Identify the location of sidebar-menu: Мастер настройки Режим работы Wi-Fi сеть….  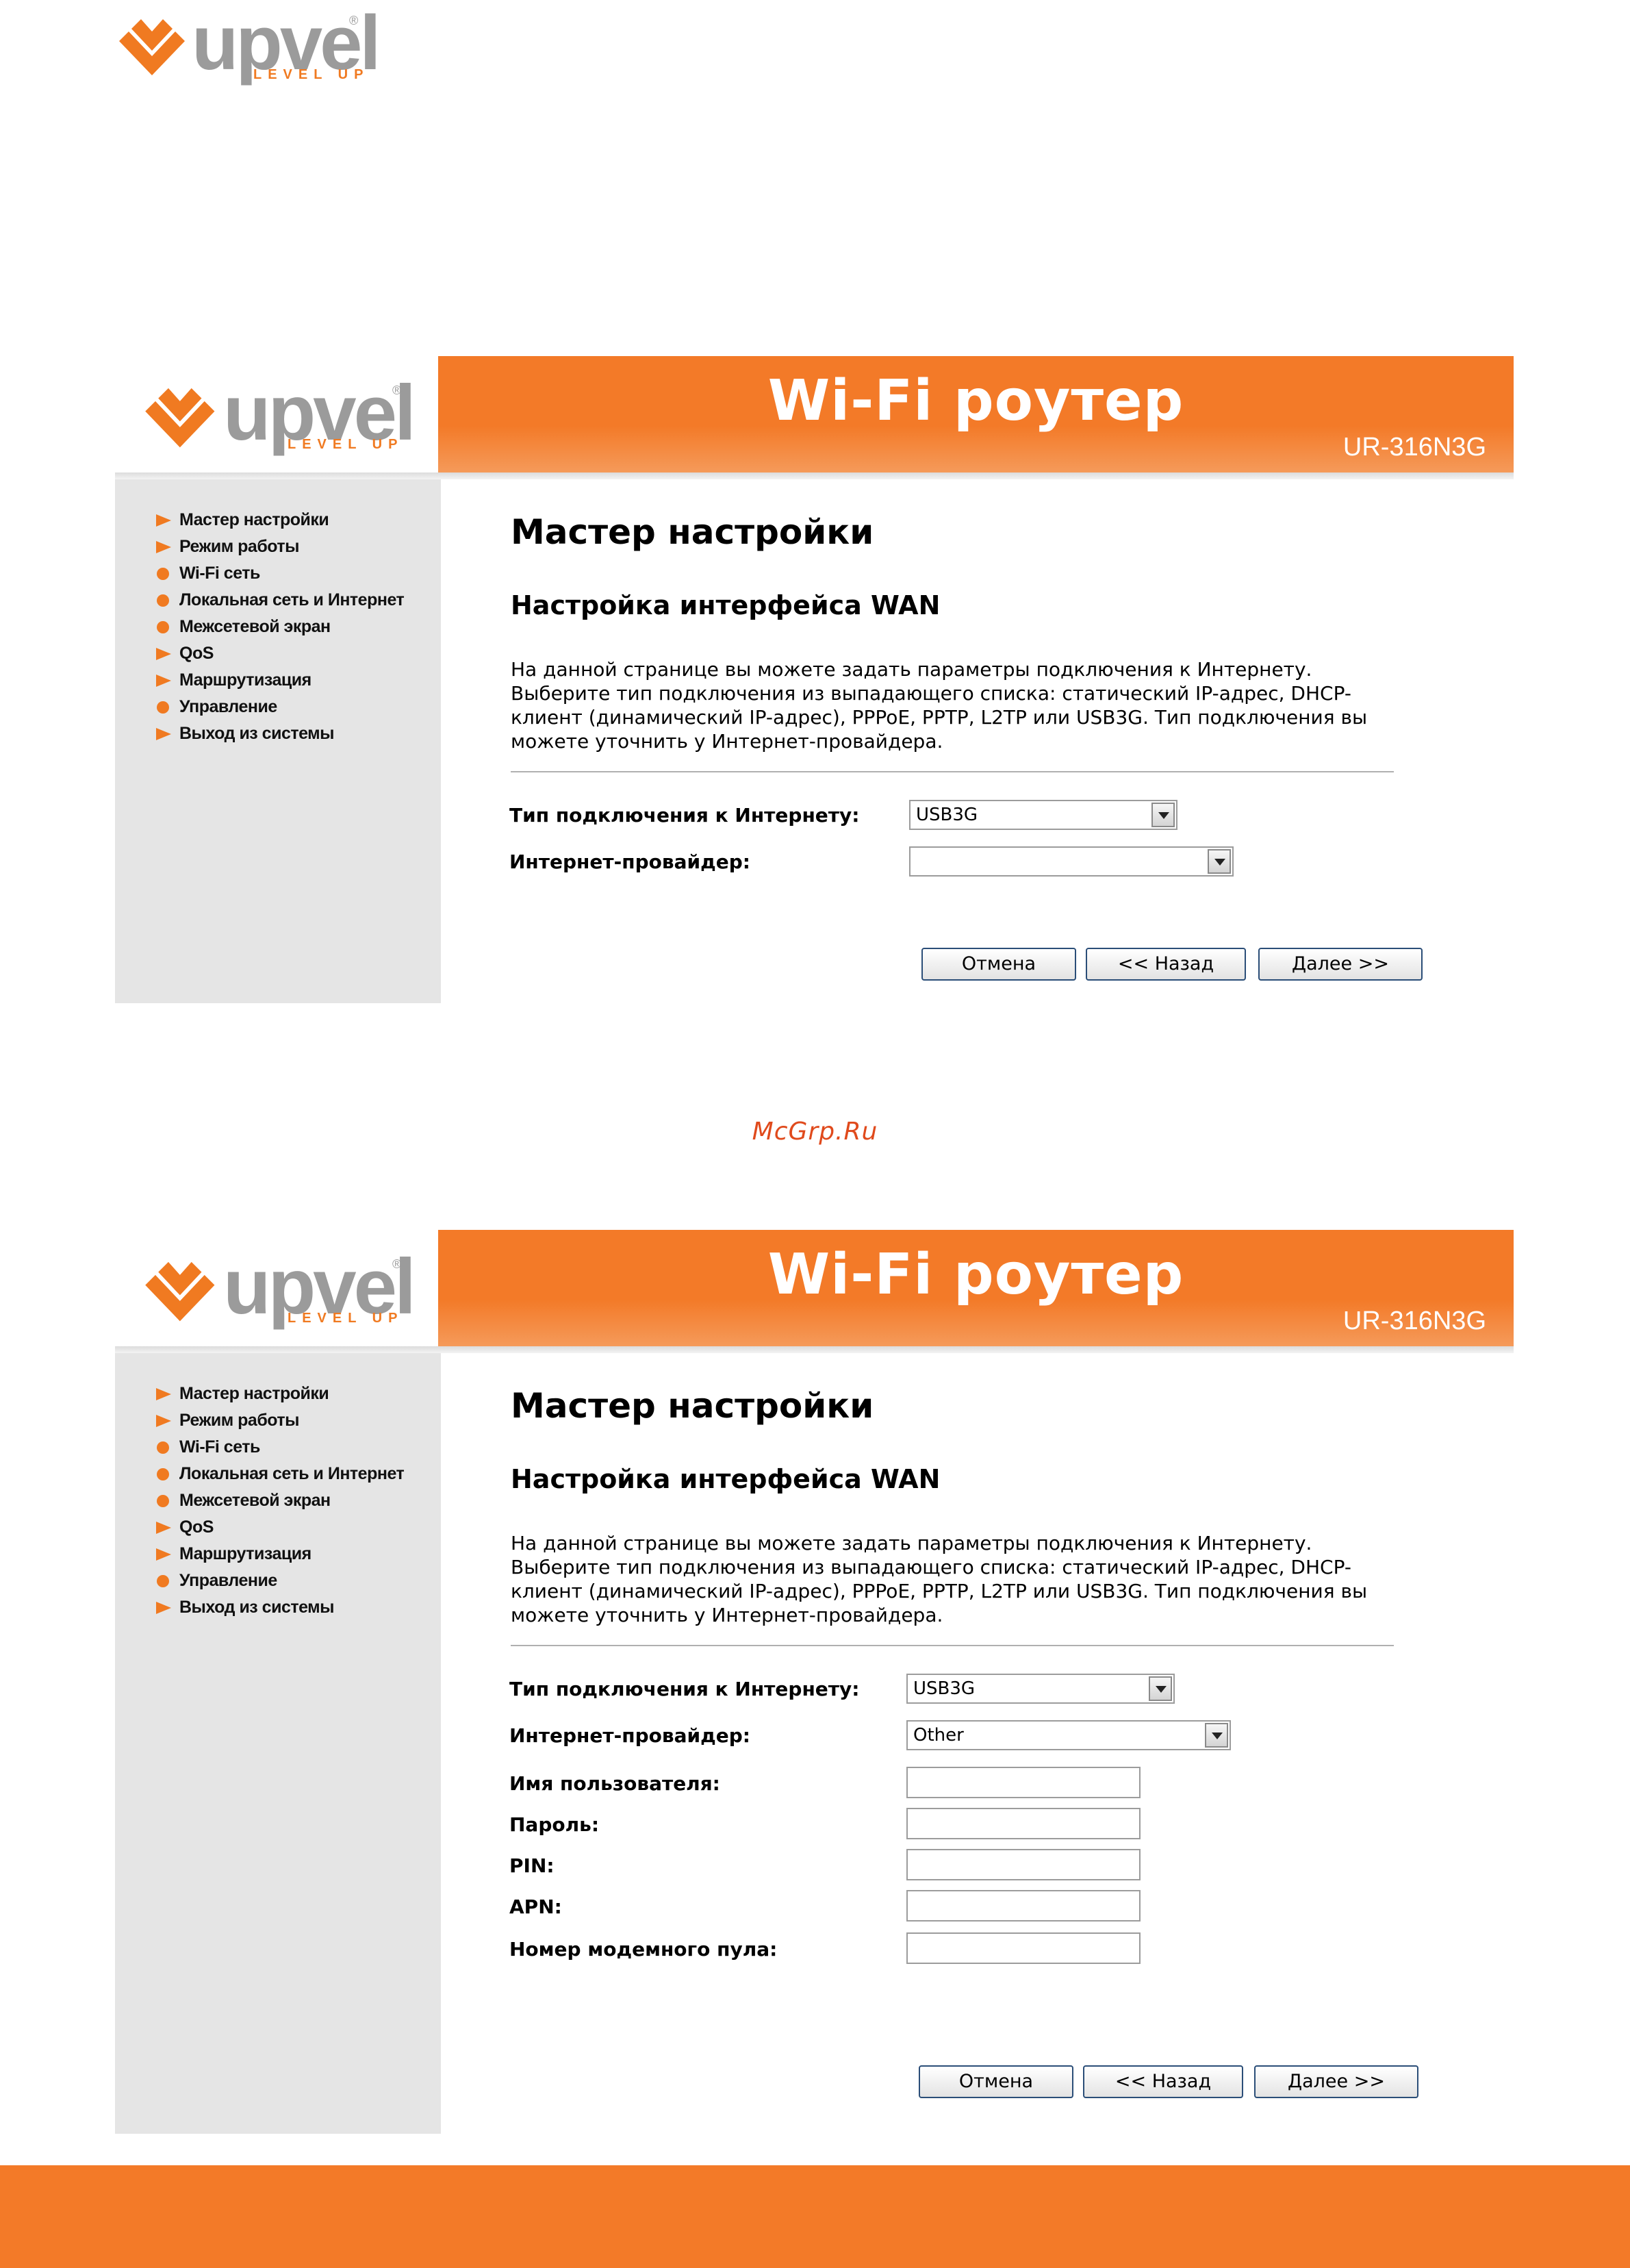
(280, 627).